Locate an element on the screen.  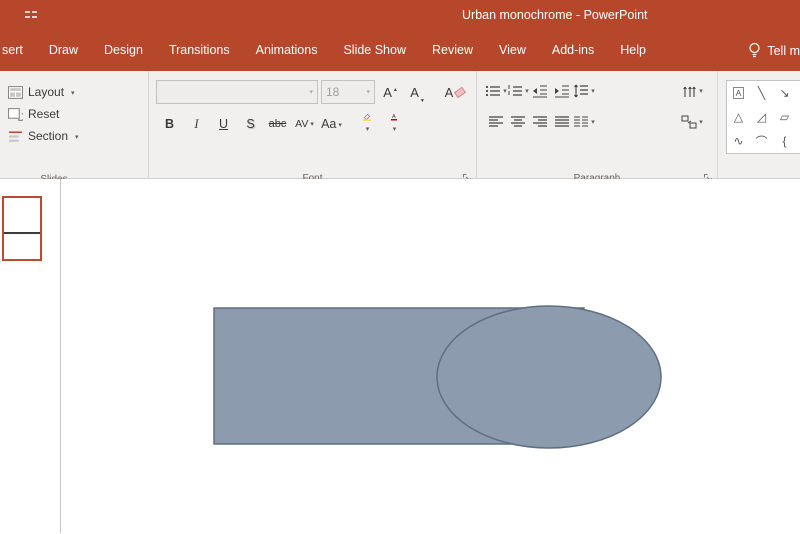
slide-thumbnail is located at coordinates (22, 228).